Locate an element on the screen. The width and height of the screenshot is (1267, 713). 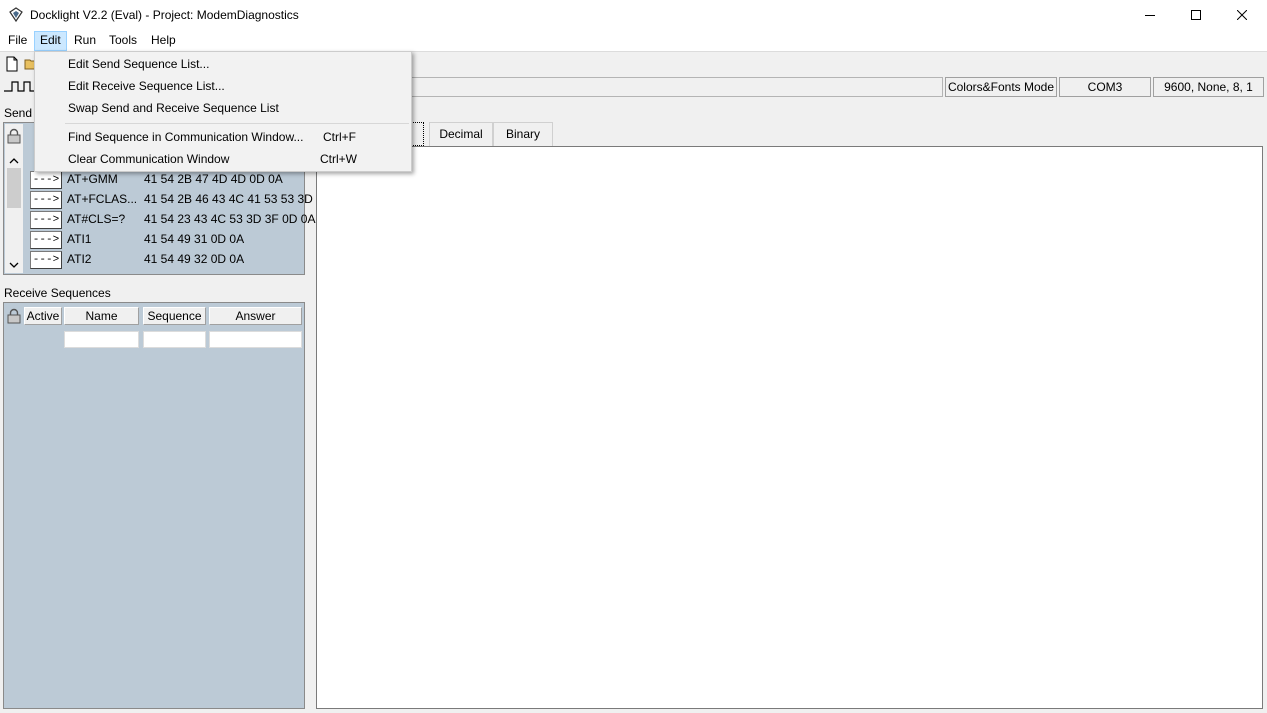
minimize-icon is located at coordinates (1150, 15).